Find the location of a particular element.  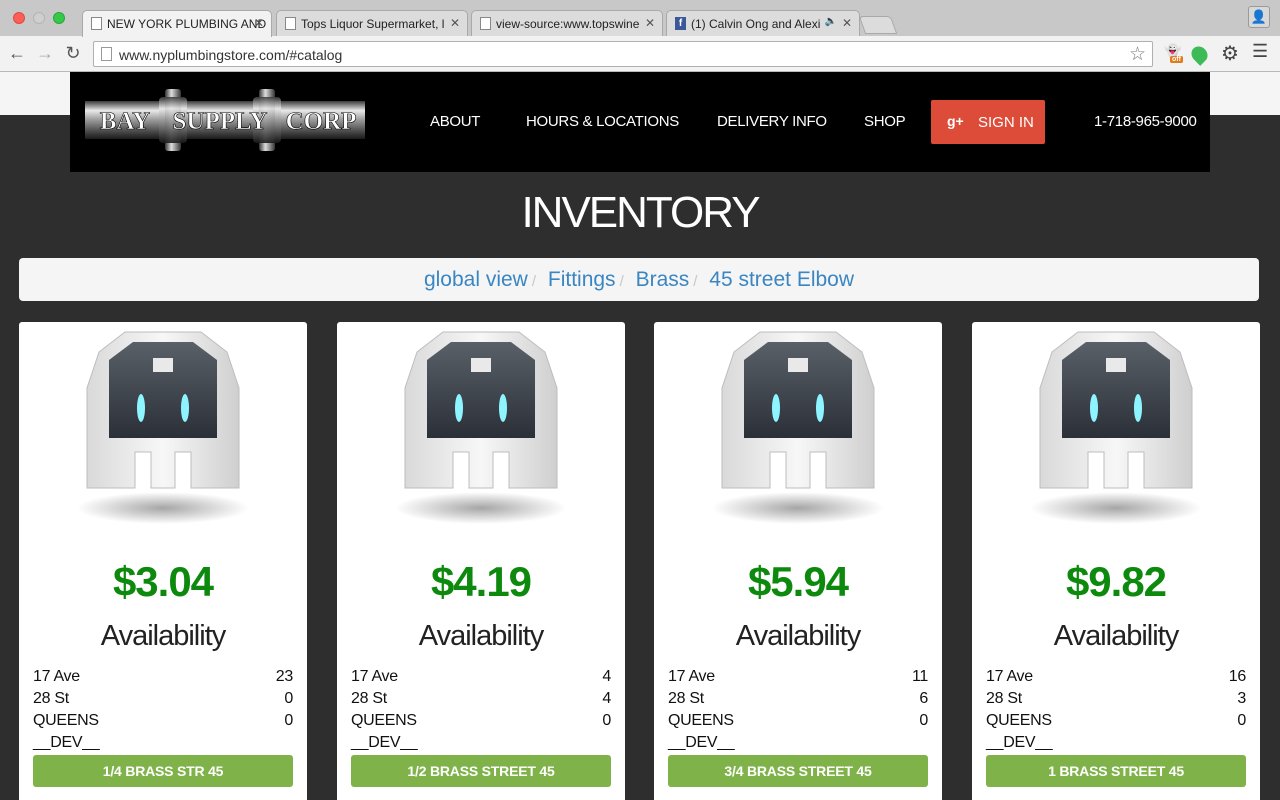

nav-about: ABOUT is located at coordinates (455, 121).